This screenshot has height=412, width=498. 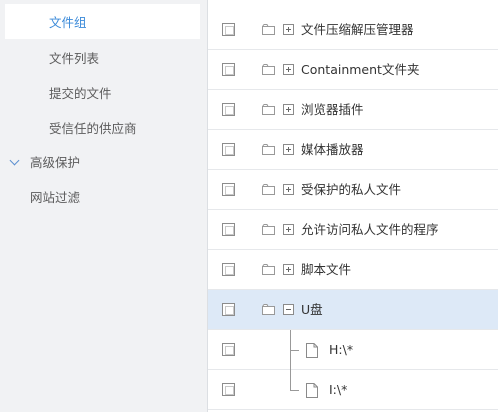 What do you see at coordinates (55, 197) in the screenshot?
I see `sidebar-item-label: 网站过滤` at bounding box center [55, 197].